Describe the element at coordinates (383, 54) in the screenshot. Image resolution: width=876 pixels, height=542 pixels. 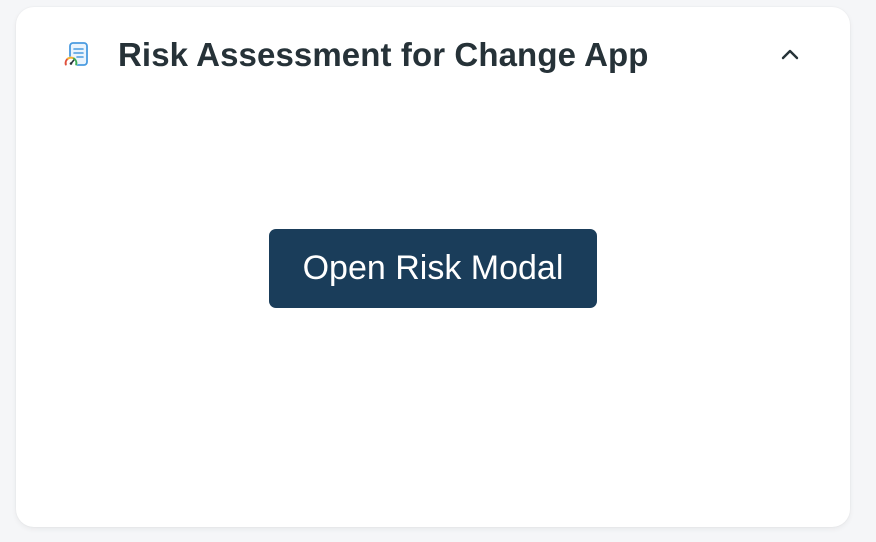
I see `panel-title: Risk Assessment for Change App` at that location.